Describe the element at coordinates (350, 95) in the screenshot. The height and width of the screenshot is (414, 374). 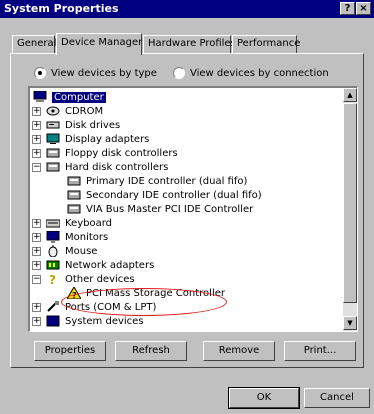
I see `scroll-up-button: ▲` at that location.